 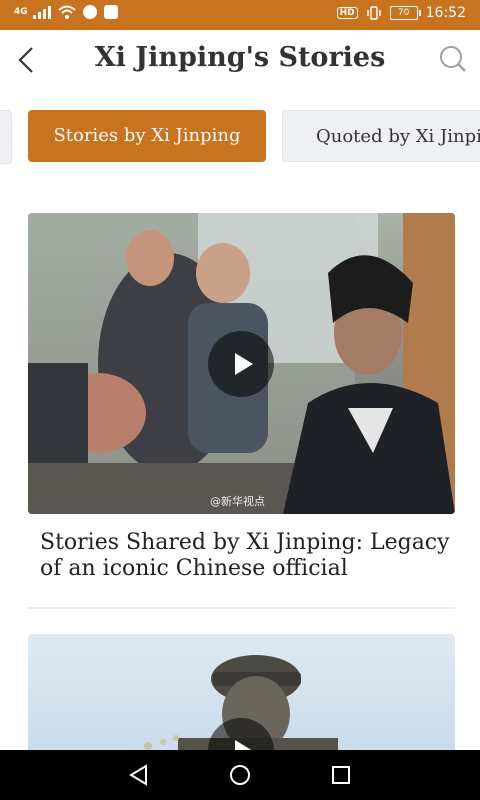 I want to click on wifi-icon, so click(x=66, y=12).